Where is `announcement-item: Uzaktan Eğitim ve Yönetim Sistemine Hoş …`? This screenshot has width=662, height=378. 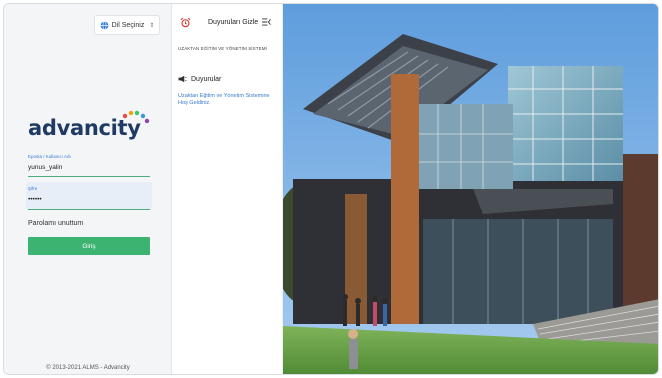
announcement-item: Uzaktan Eğitim ve Yönetim Sistemine Hoş … is located at coordinates (224, 100).